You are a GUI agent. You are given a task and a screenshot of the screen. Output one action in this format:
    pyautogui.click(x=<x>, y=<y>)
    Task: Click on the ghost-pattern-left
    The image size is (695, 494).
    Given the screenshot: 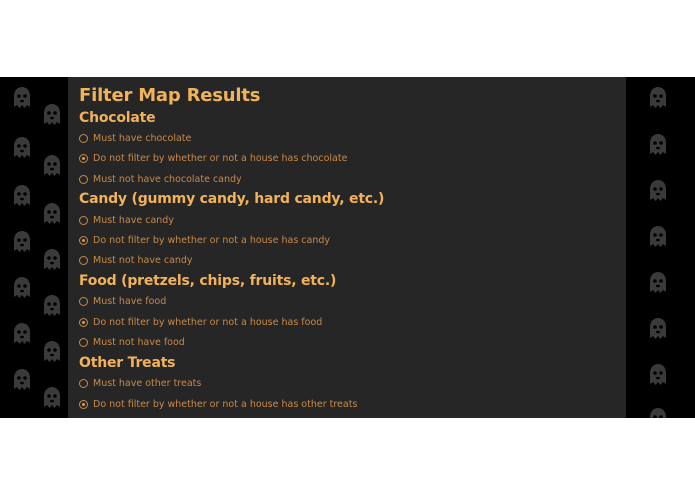 What is the action you would take?
    pyautogui.click(x=34, y=247)
    